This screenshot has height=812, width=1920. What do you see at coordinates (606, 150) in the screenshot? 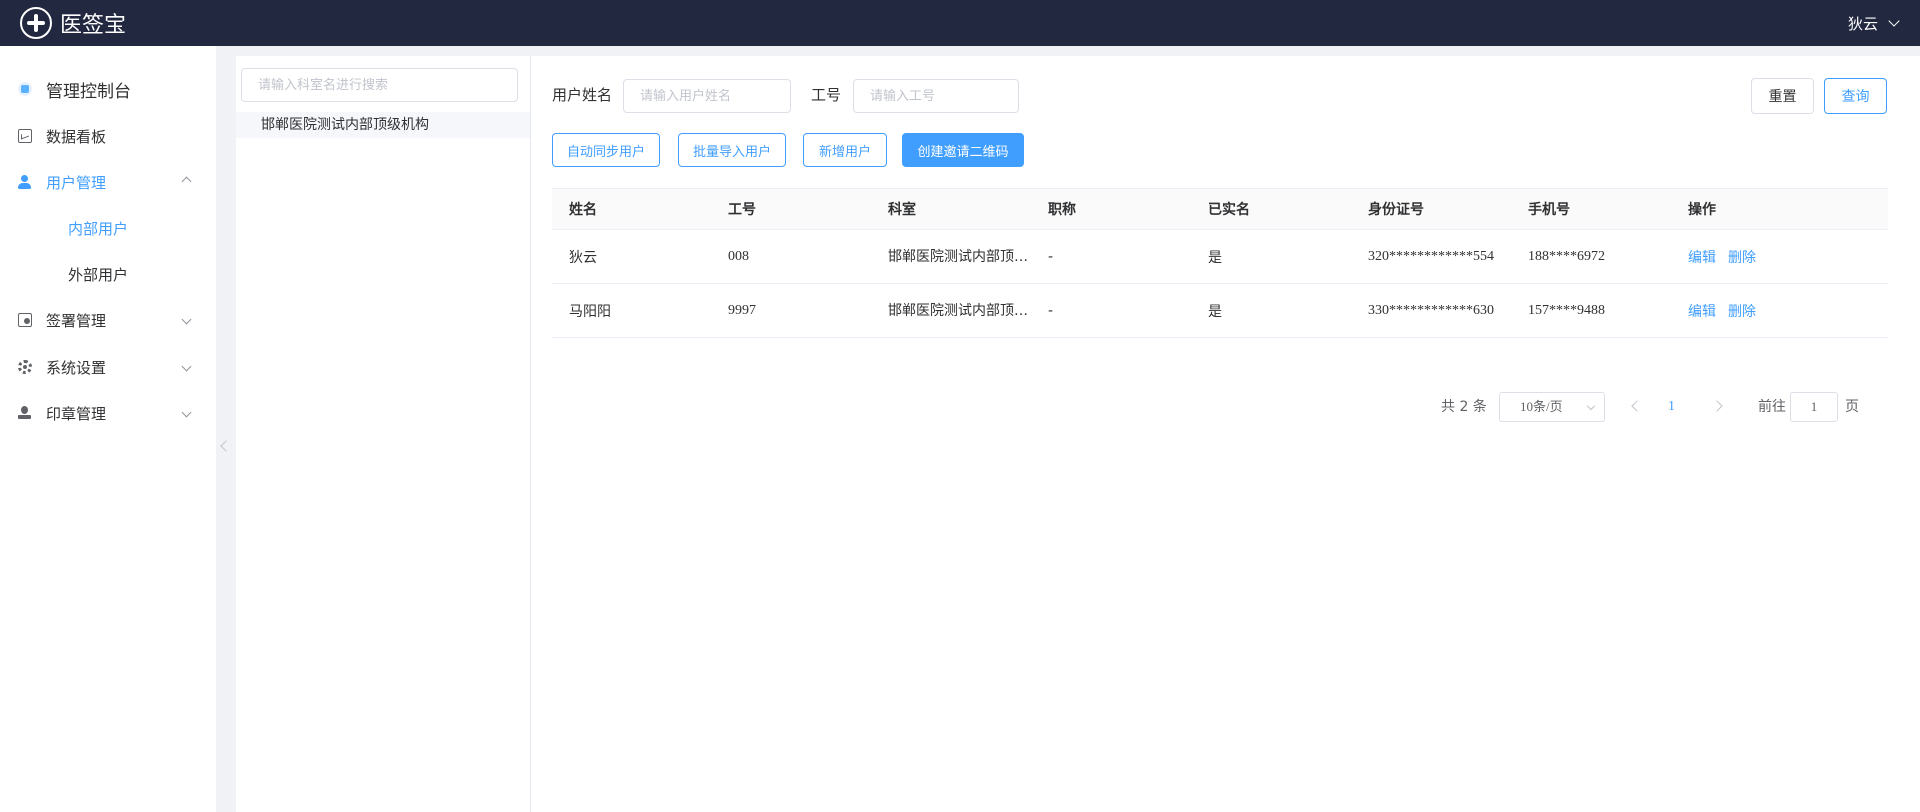
I see `auto-sync-users-button: 自动同步用户` at bounding box center [606, 150].